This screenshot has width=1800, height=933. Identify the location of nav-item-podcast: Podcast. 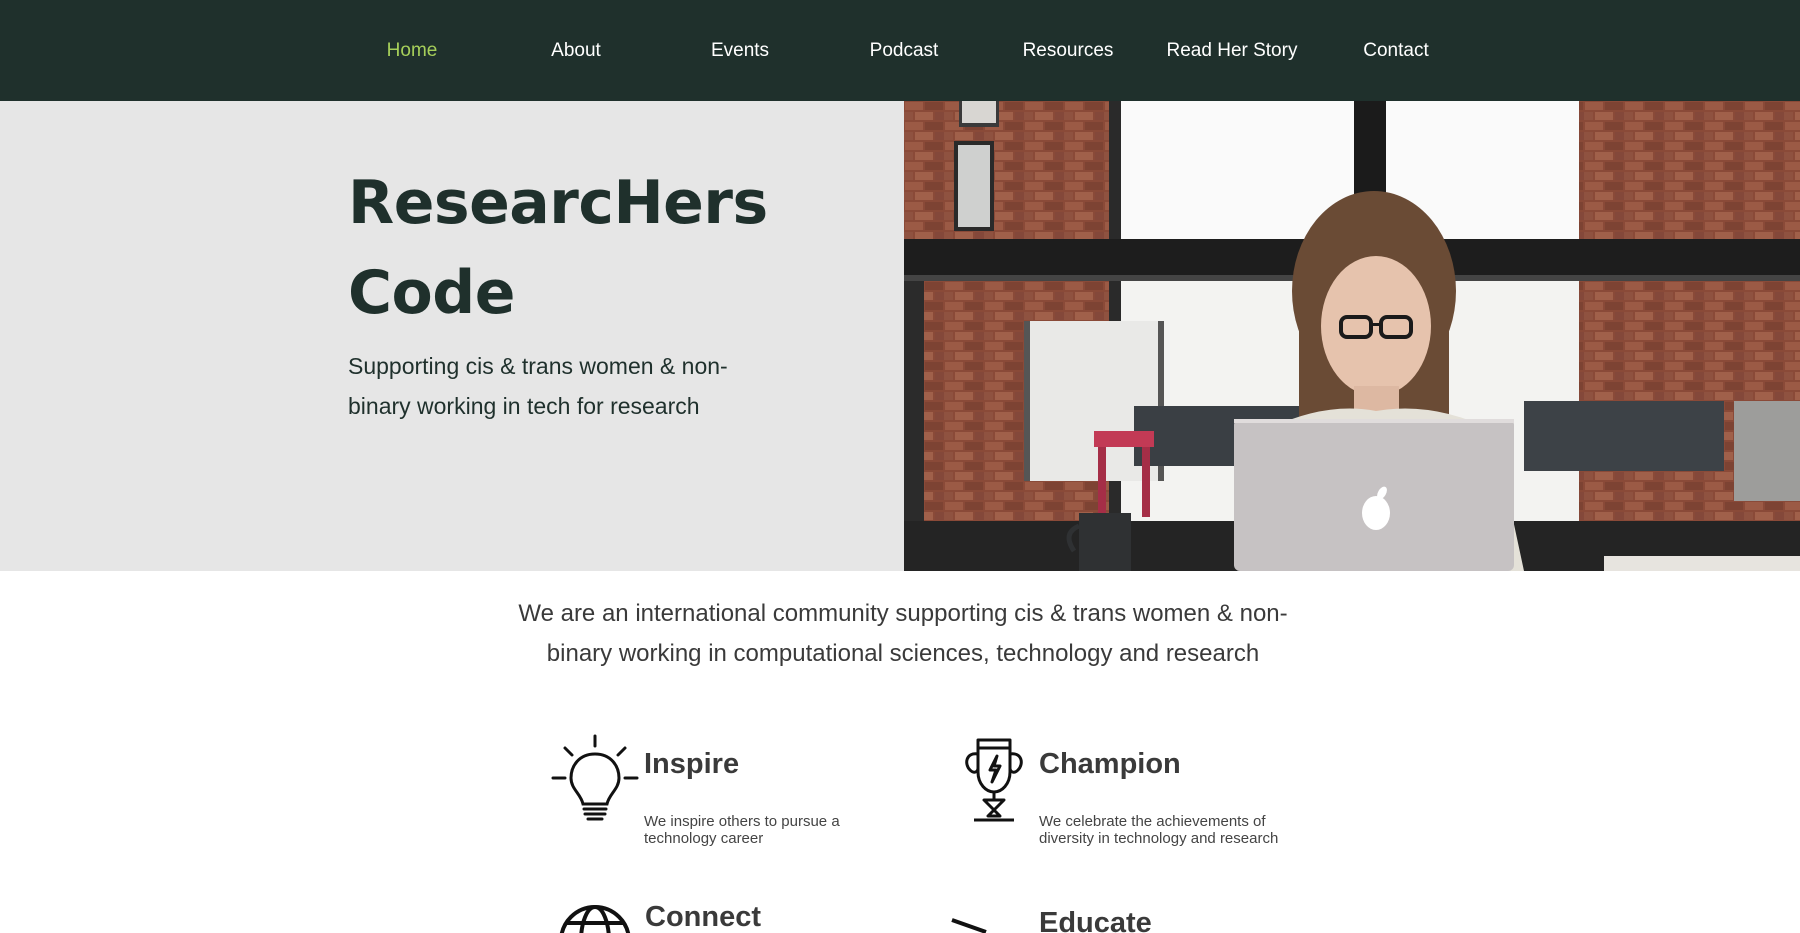
(904, 51).